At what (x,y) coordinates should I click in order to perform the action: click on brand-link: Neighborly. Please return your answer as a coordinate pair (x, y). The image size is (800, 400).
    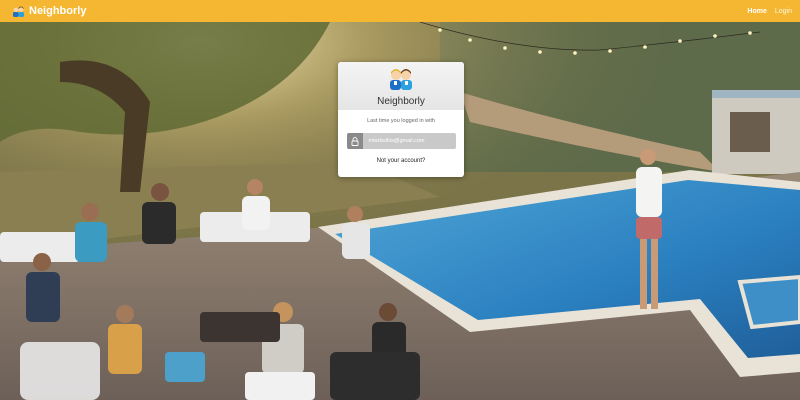
    Looking at the image, I should click on (49, 11).